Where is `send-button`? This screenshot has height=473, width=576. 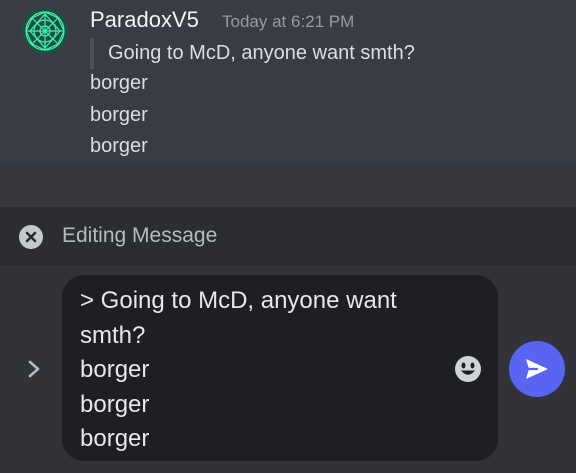 send-button is located at coordinates (537, 369).